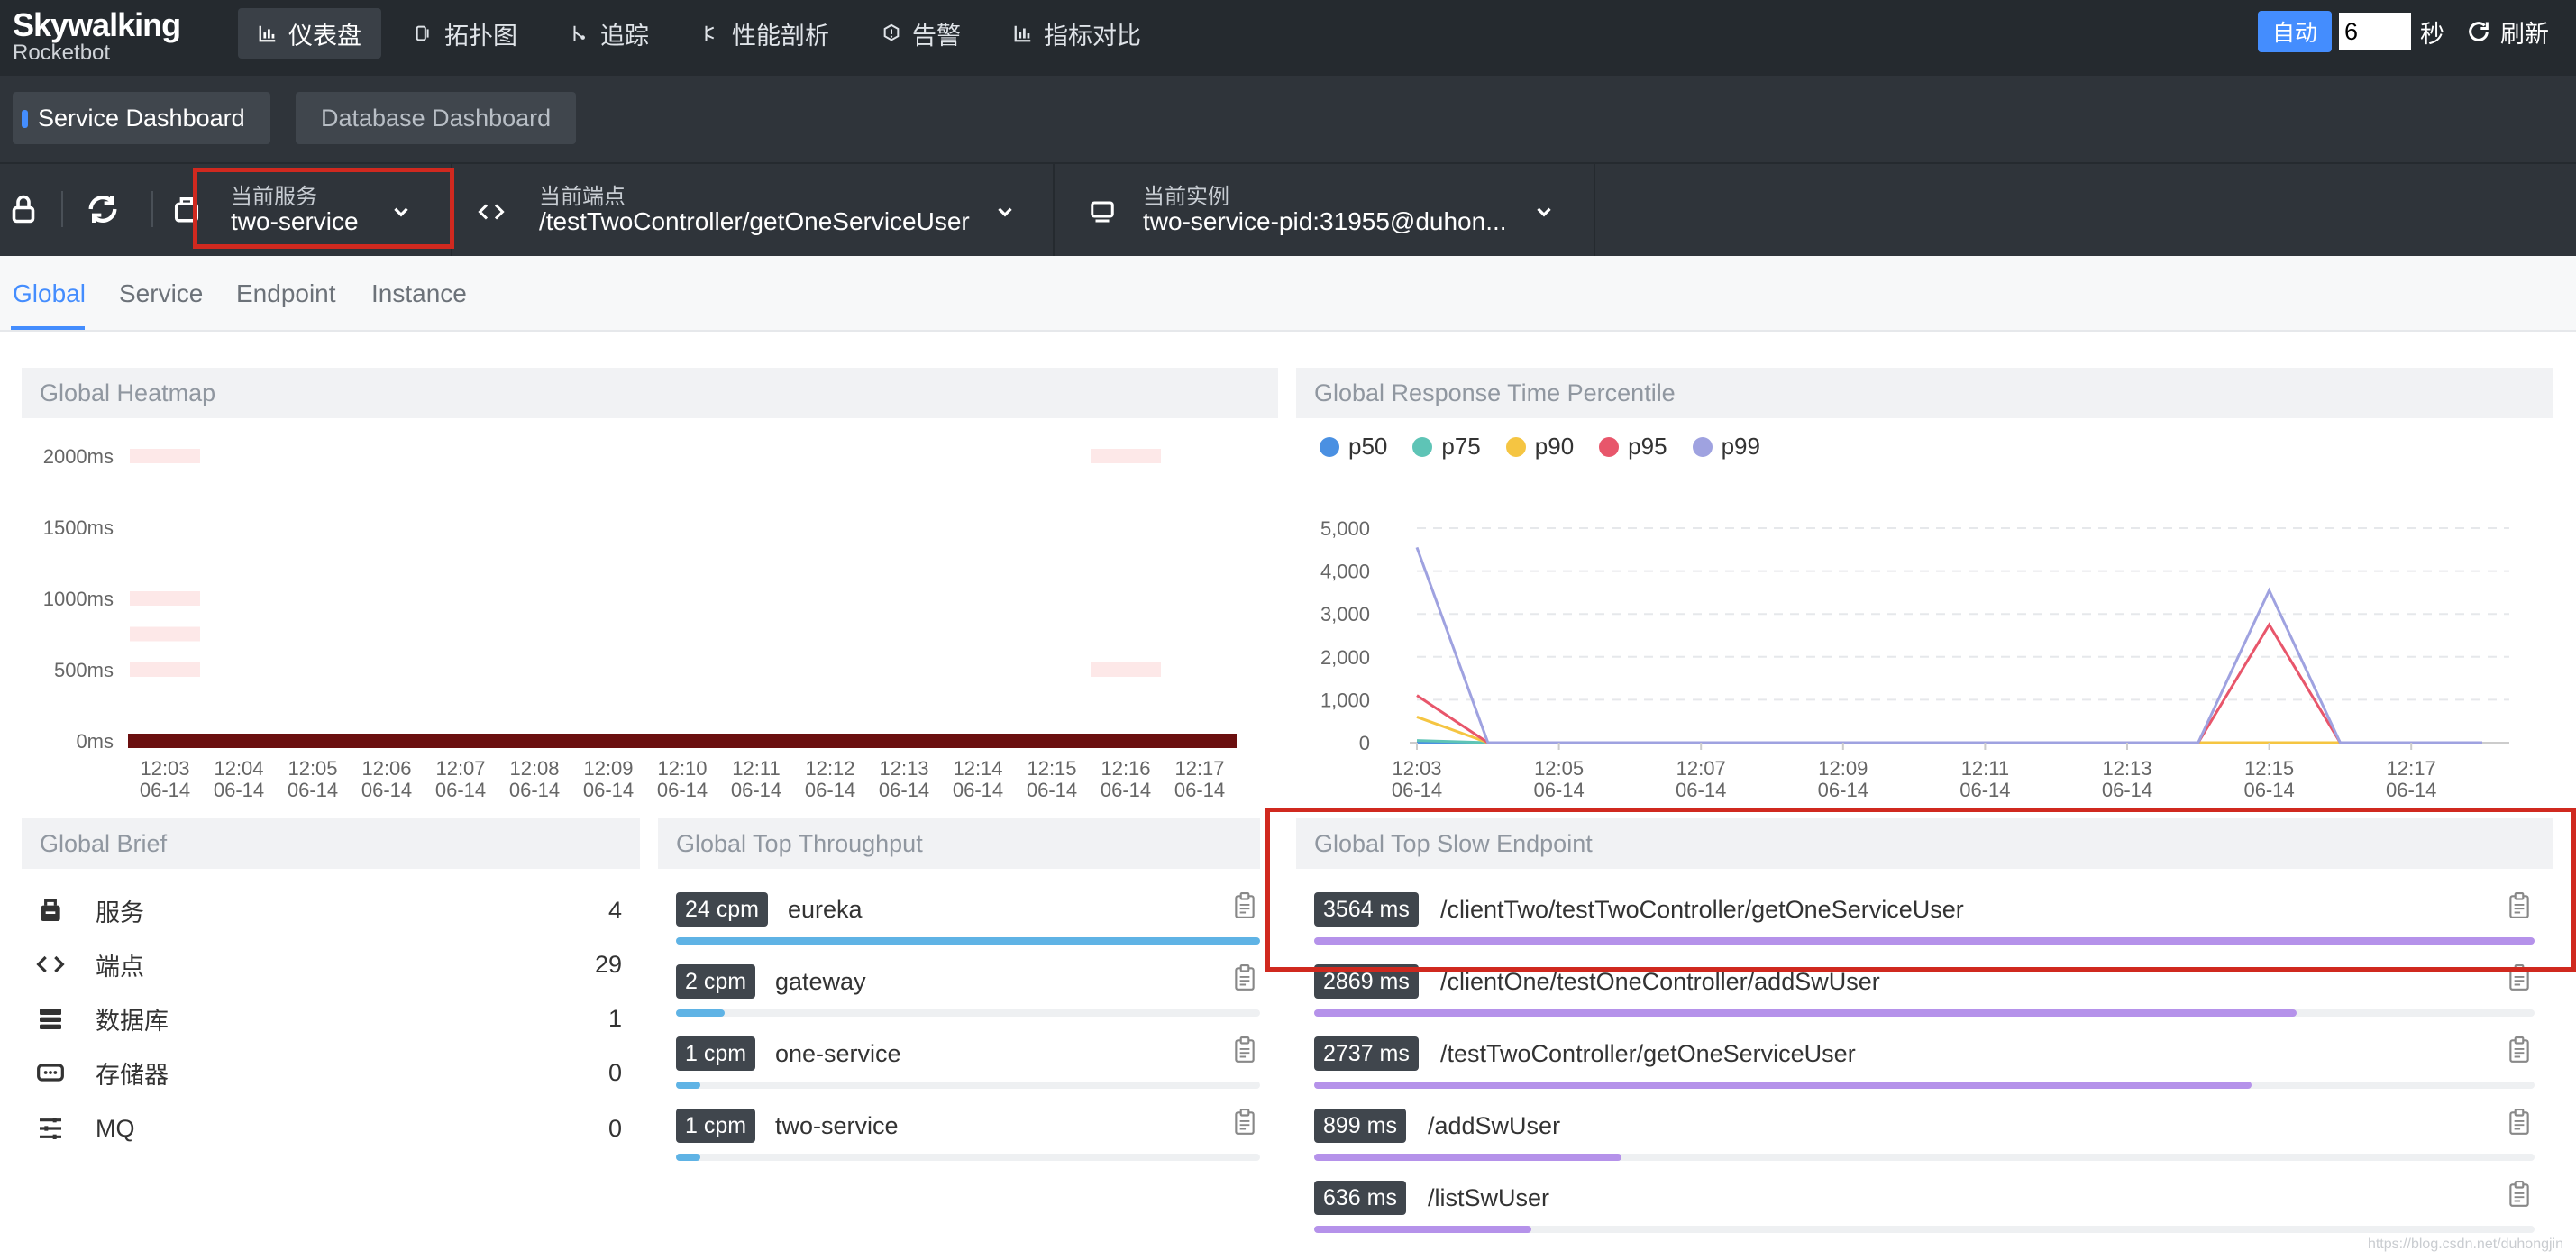  I want to click on profile-icon, so click(710, 33).